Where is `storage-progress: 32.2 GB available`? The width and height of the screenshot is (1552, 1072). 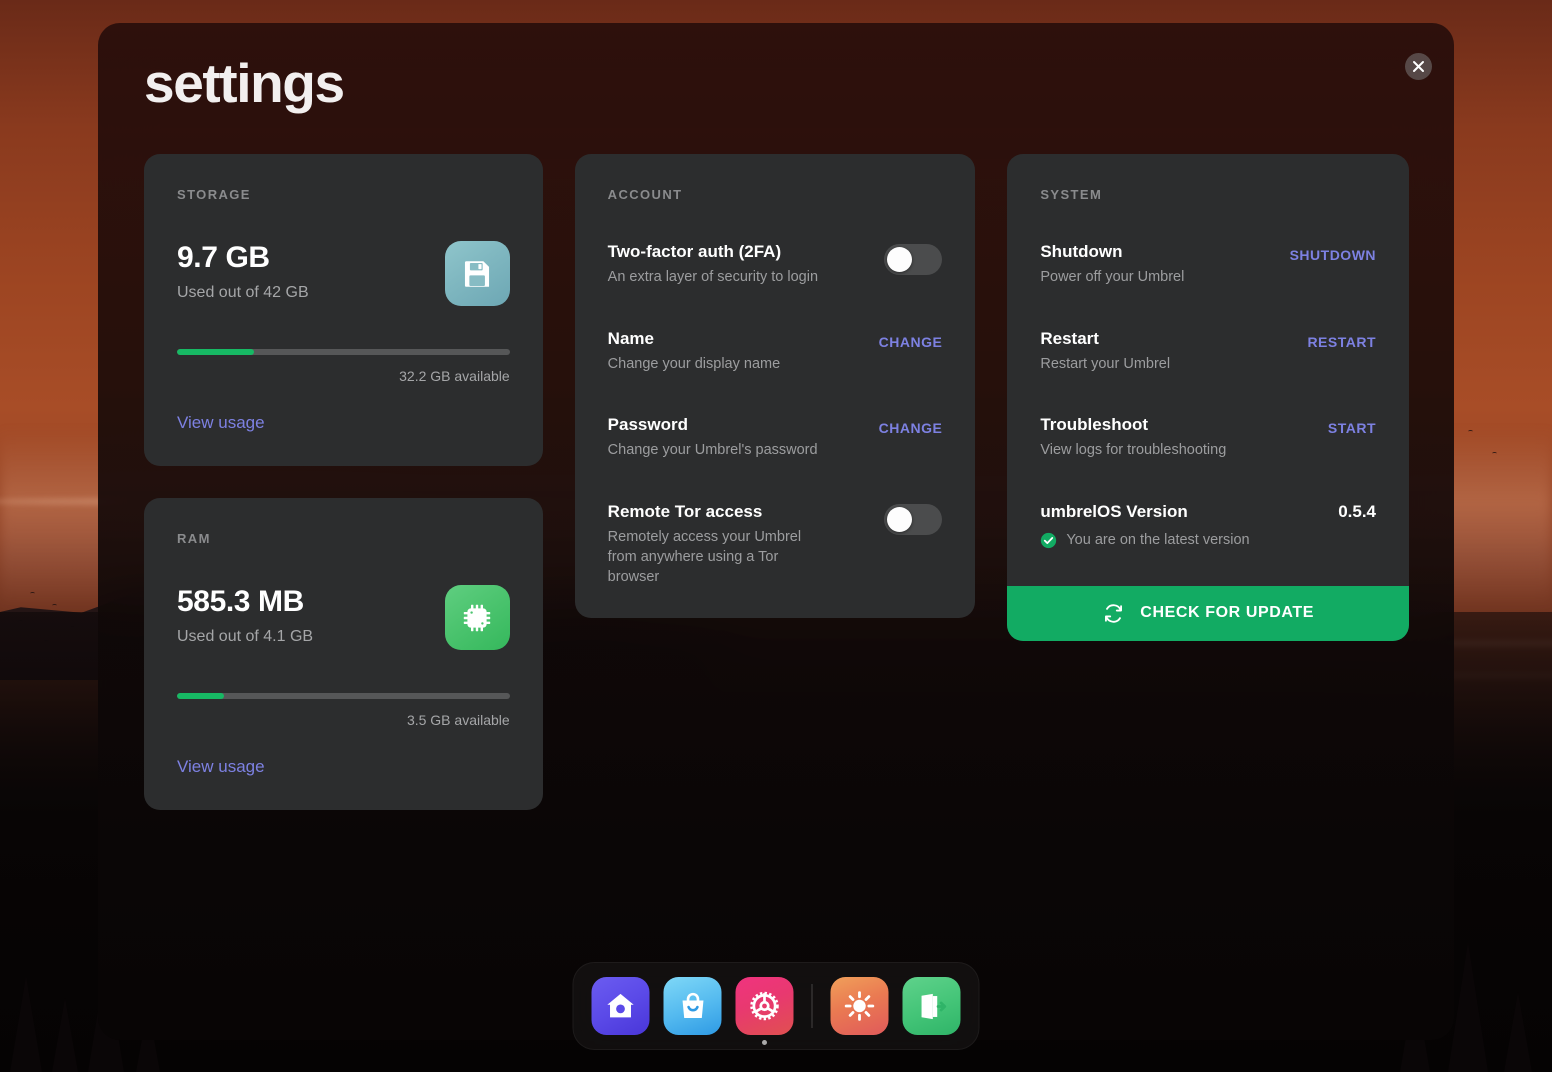
storage-progress: 32.2 GB available is located at coordinates (343, 366).